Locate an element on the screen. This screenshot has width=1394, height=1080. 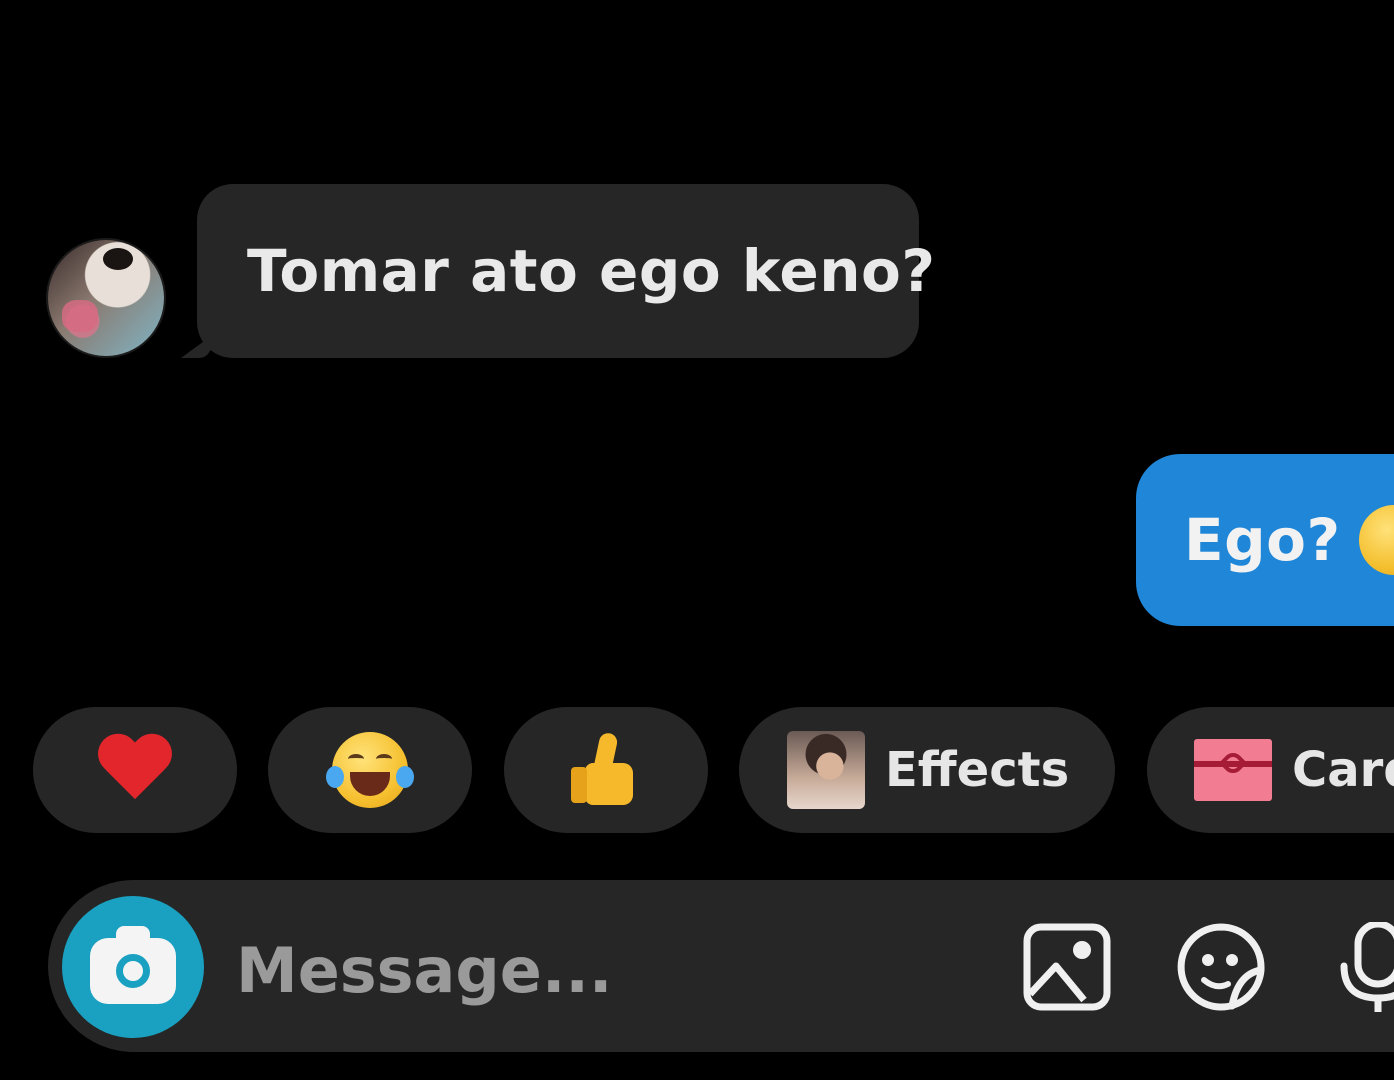
gallery-icon is located at coordinates (1067, 967).